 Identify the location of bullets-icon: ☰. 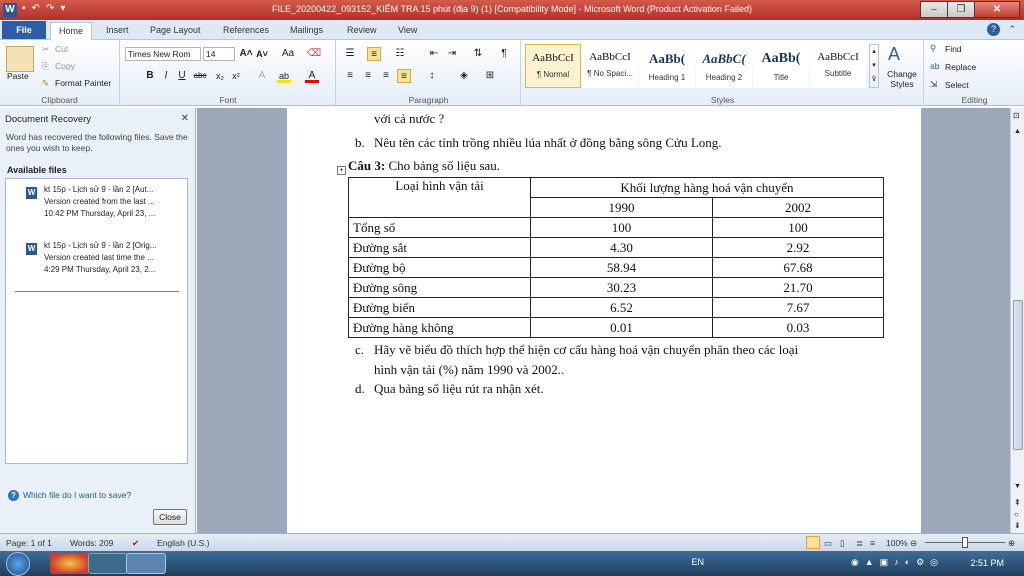
(350, 54).